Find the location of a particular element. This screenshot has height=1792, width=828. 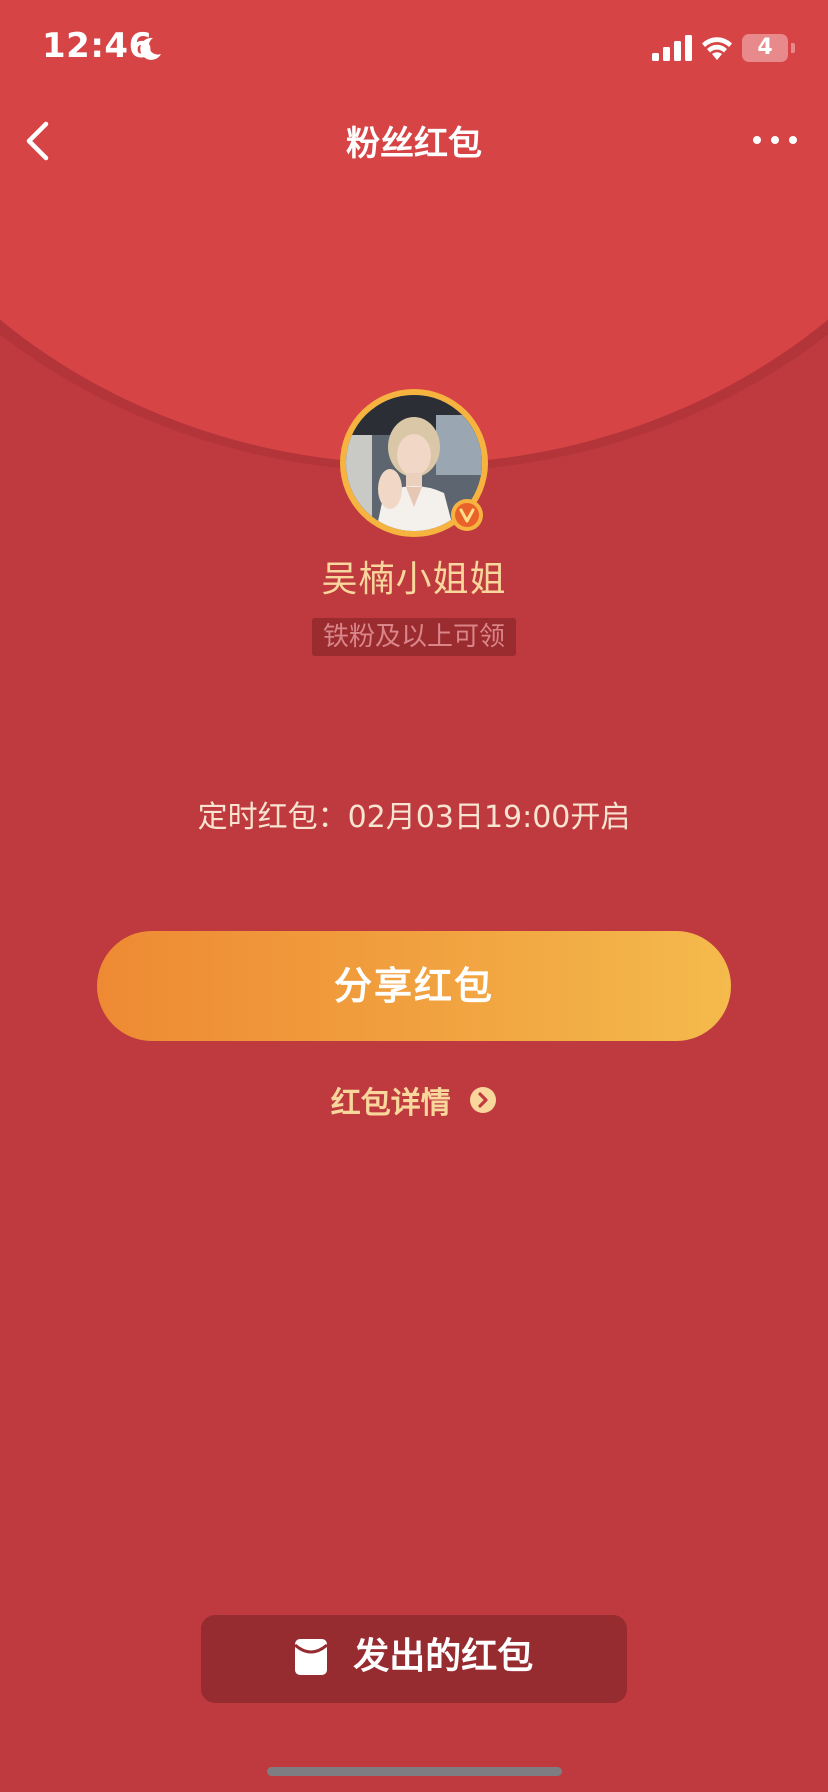

sent-button-label: 发出的红包 is located at coordinates (443, 1656).